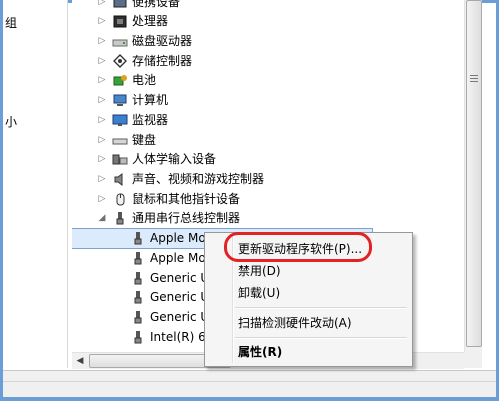  Describe the element at coordinates (120, 199) in the screenshot. I see `mouse-icon` at that location.